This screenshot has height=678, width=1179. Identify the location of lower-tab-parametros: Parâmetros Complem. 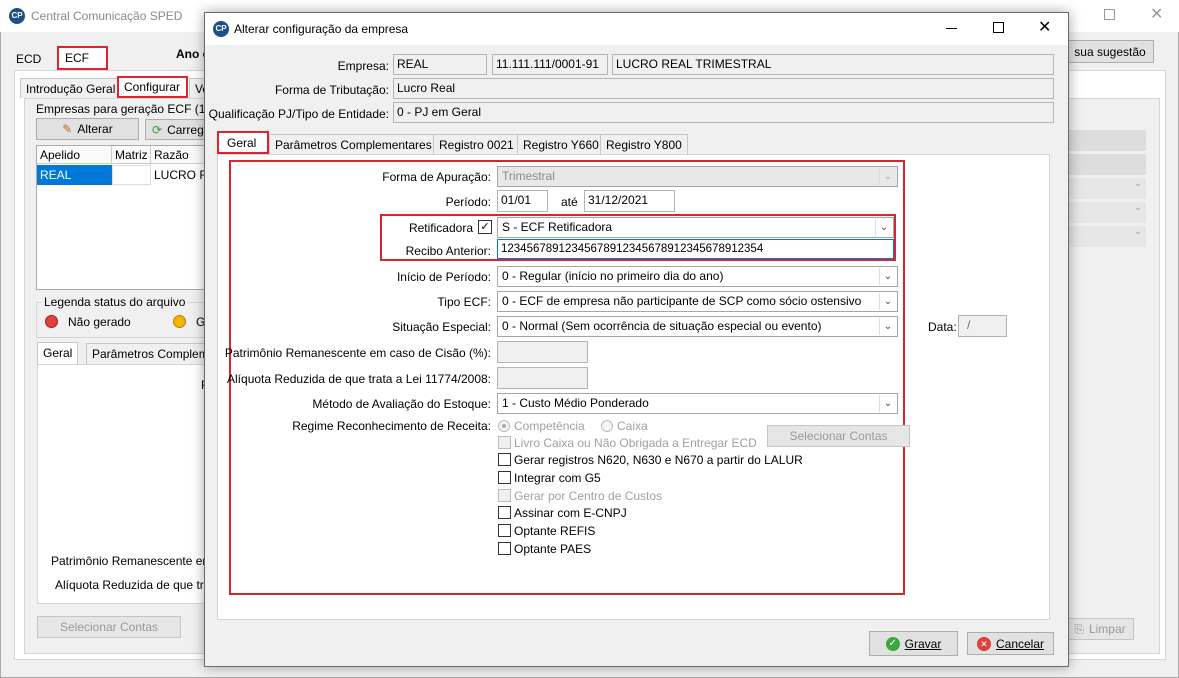
(146, 353).